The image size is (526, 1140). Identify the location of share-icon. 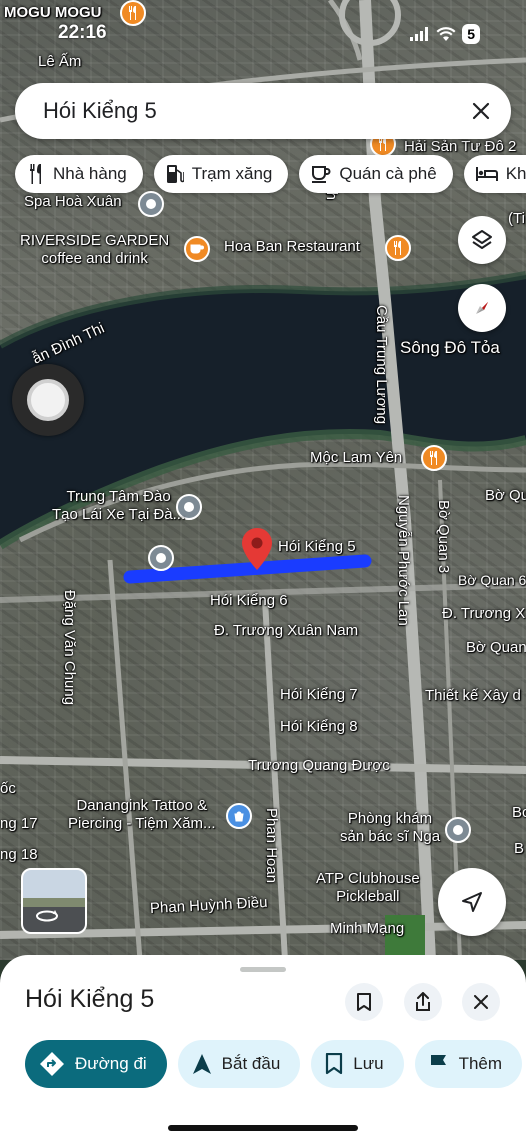
(423, 1001).